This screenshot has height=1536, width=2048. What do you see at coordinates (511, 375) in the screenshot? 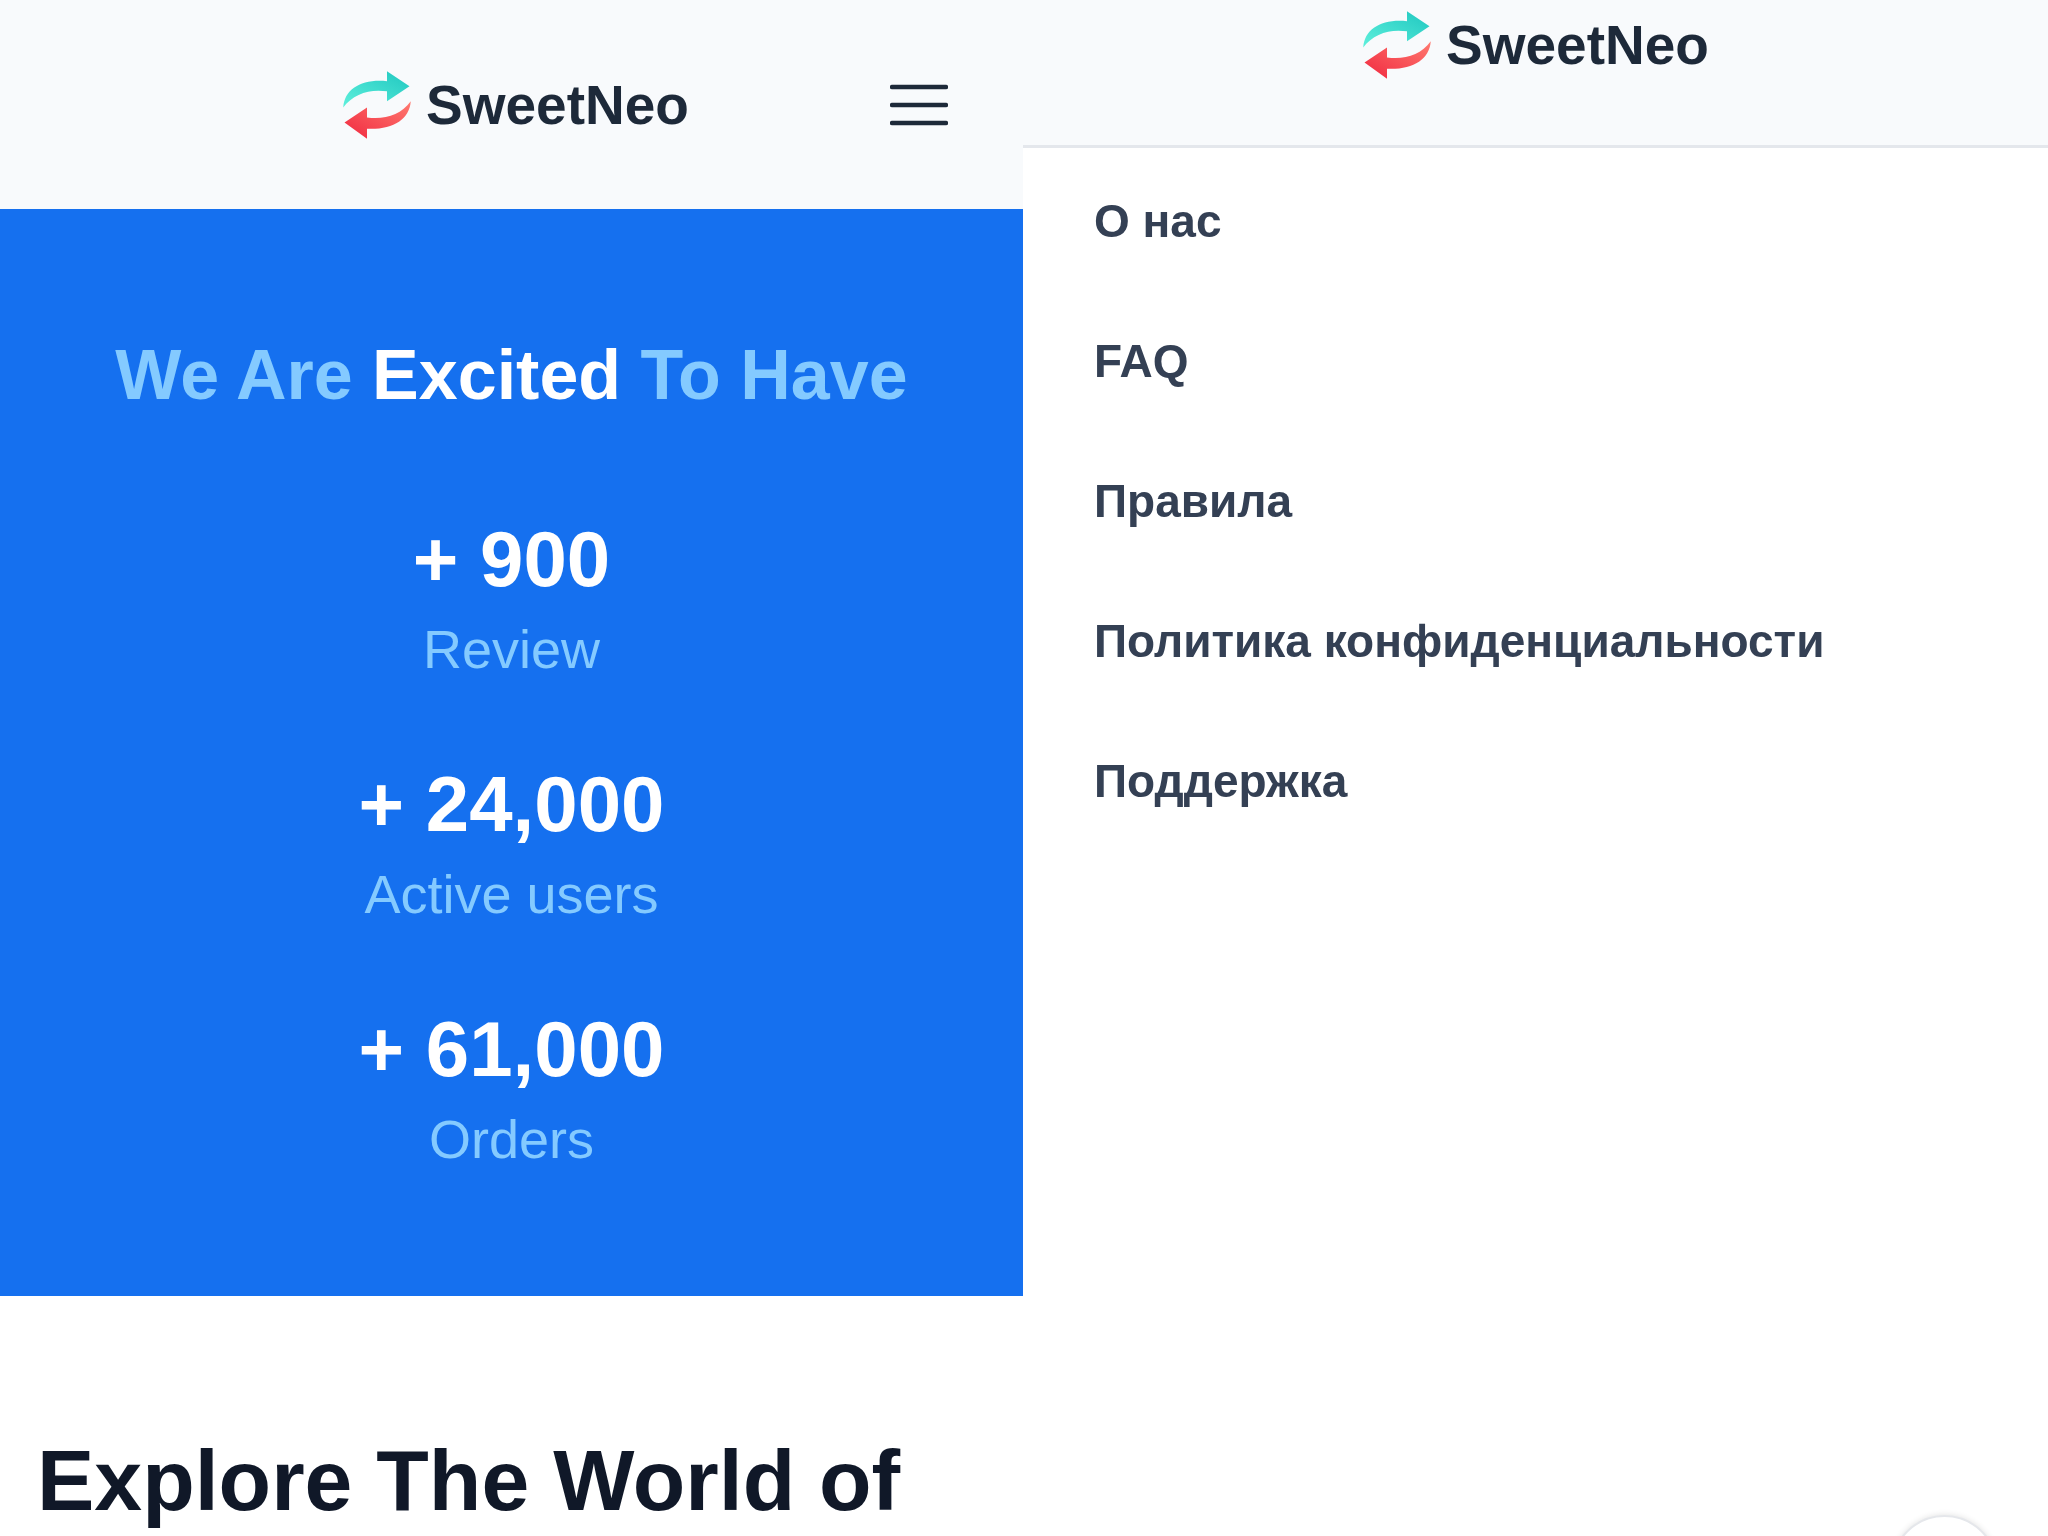
I see `hero-title: We Are Excited To Have` at bounding box center [511, 375].